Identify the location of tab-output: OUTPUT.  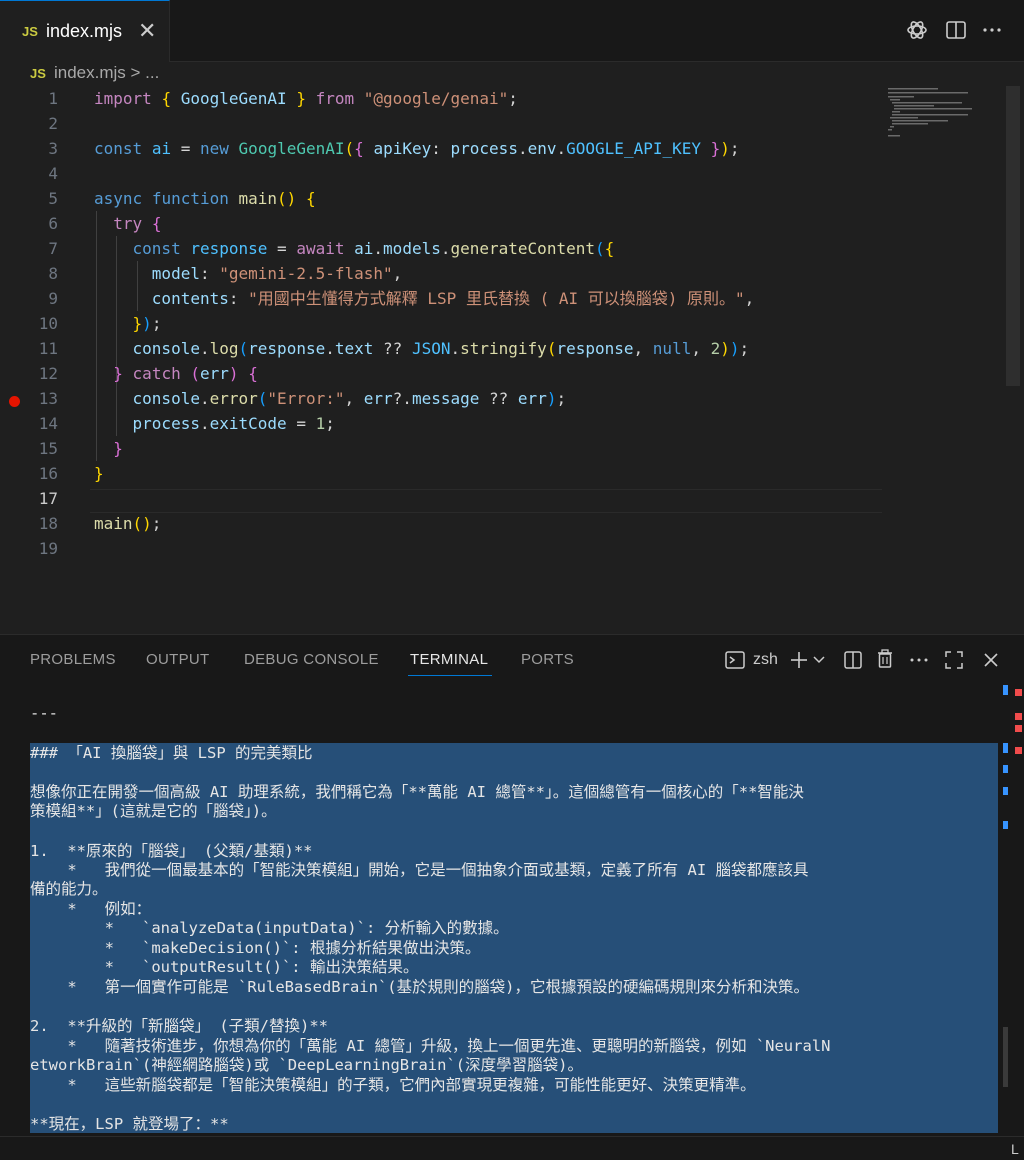
(177, 659).